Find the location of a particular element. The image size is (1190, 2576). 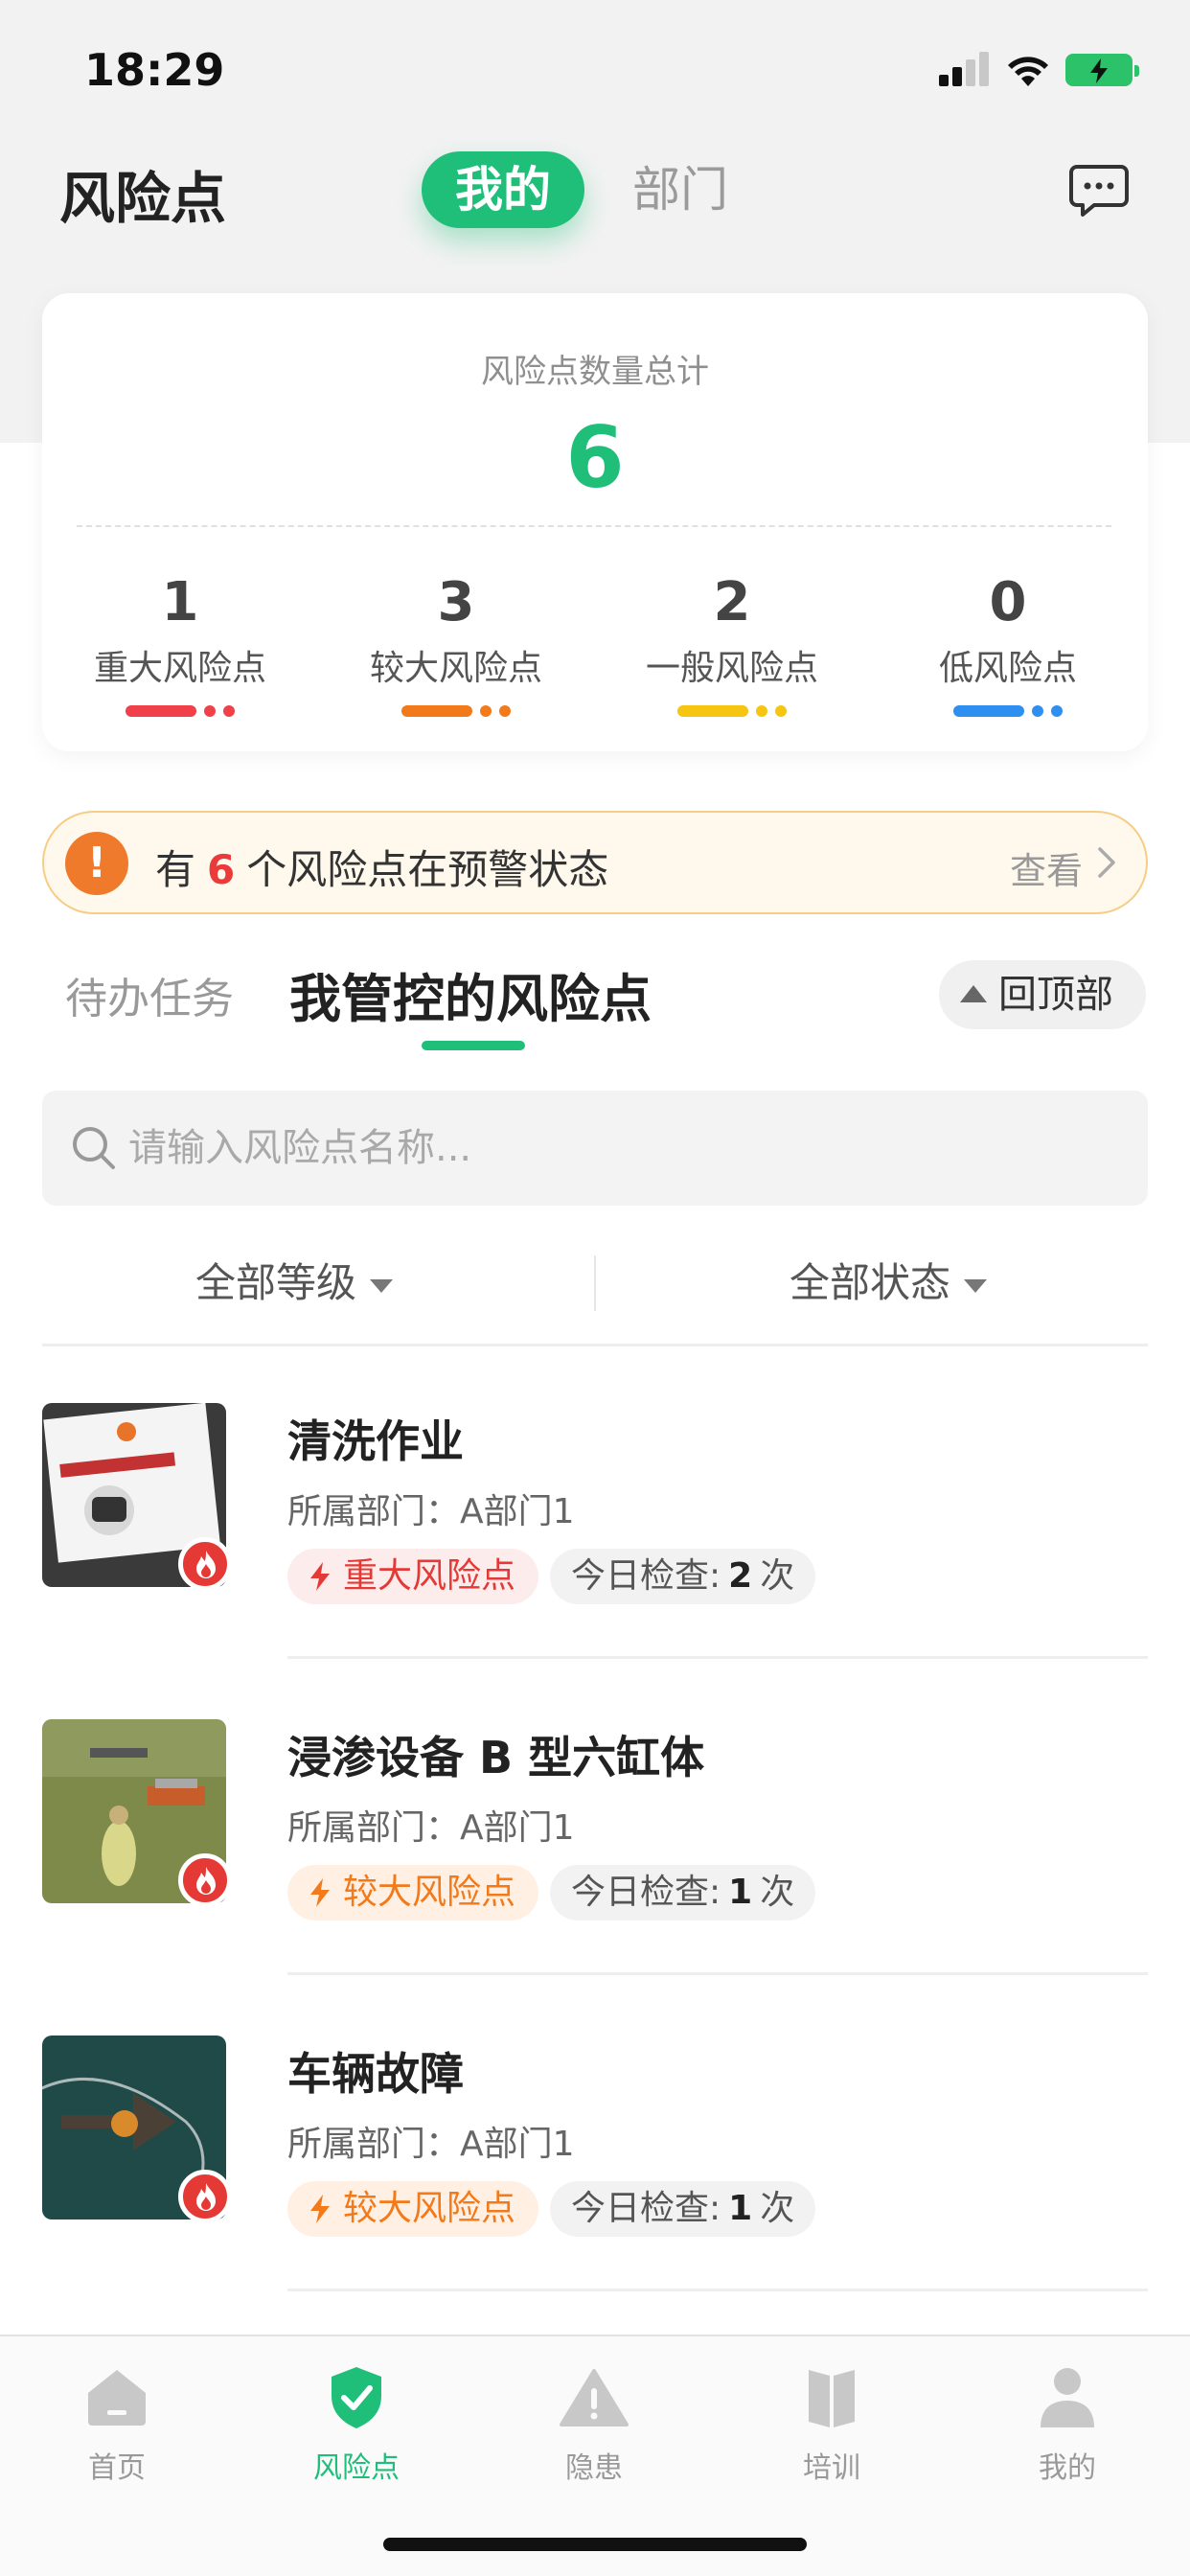

filter-status-dropdown: 全部状态 is located at coordinates (889, 1283).